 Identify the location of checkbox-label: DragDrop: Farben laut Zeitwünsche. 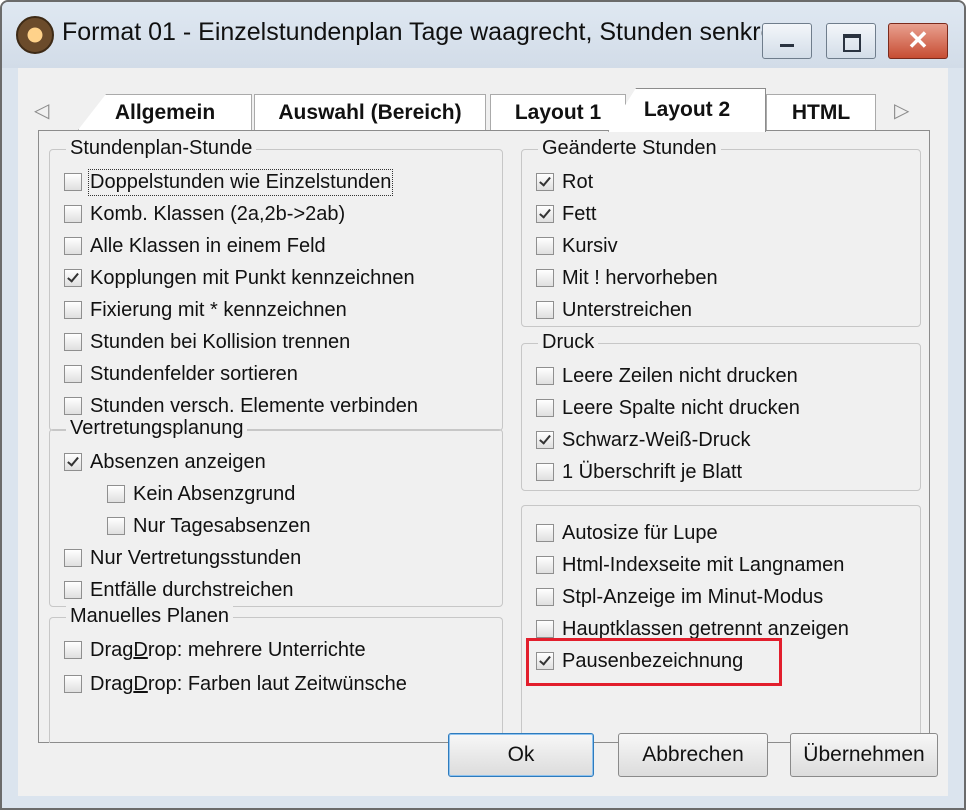
(248, 684).